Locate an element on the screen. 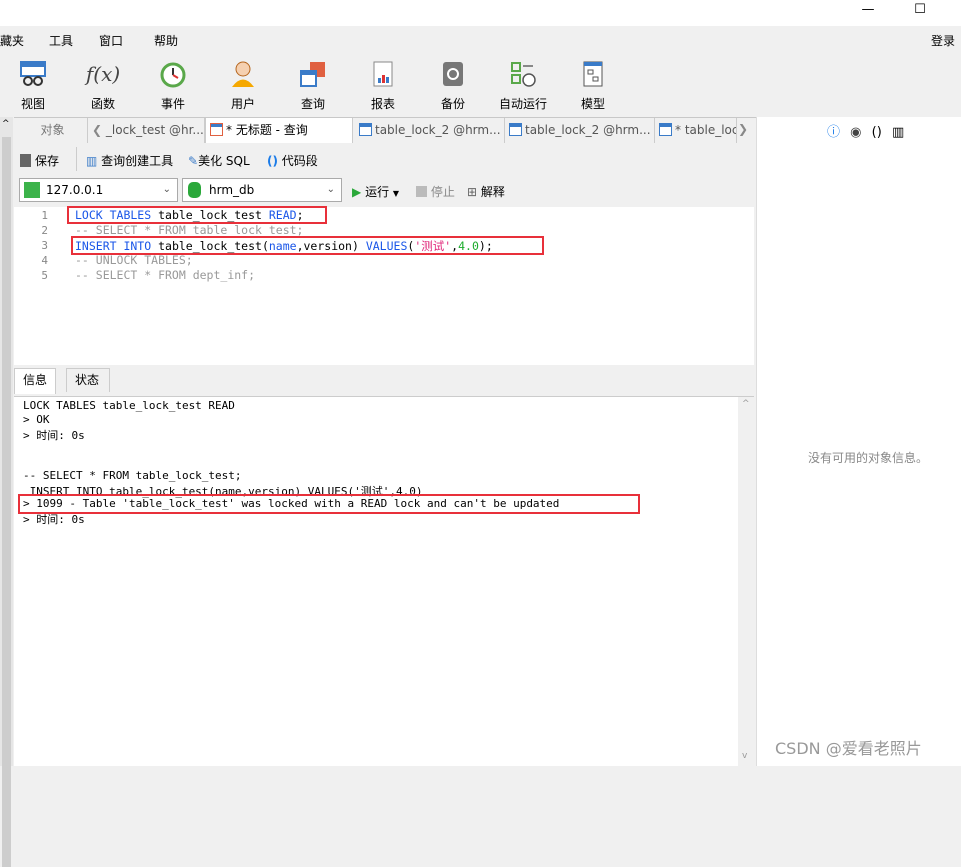 Image resolution: width=961 pixels, height=867 pixels. output-line: LOCK TABLES table_lock_test READ is located at coordinates (129, 405).